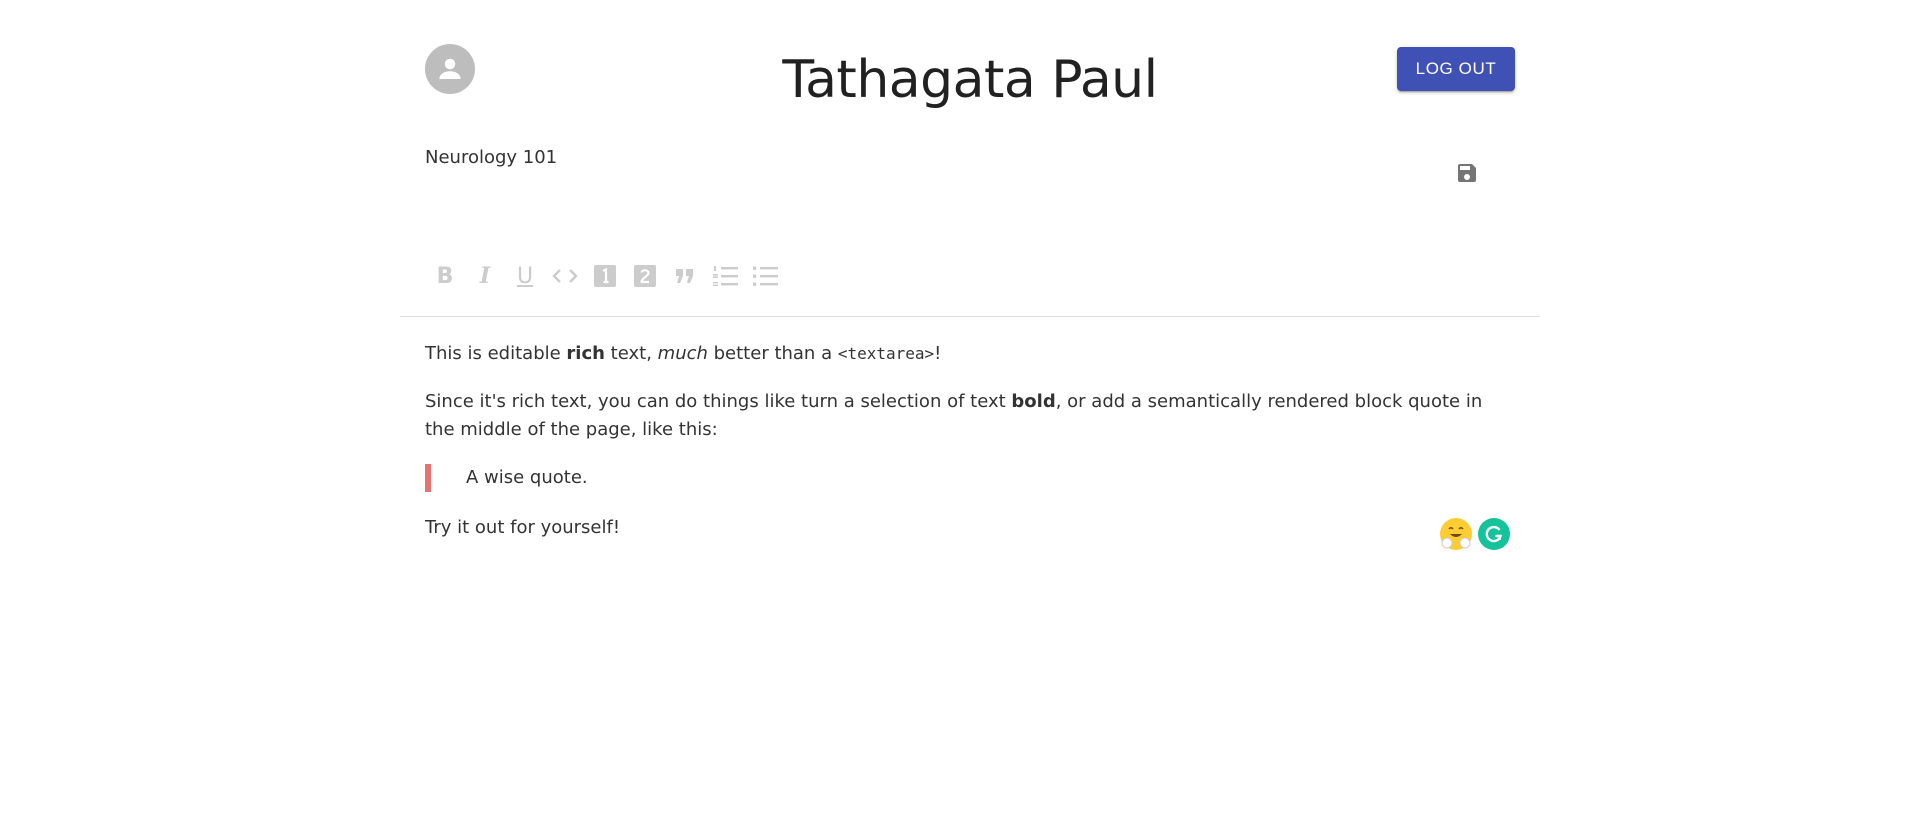 Image resolution: width=1920 pixels, height=830 pixels. I want to click on underline-button: U, so click(525, 276).